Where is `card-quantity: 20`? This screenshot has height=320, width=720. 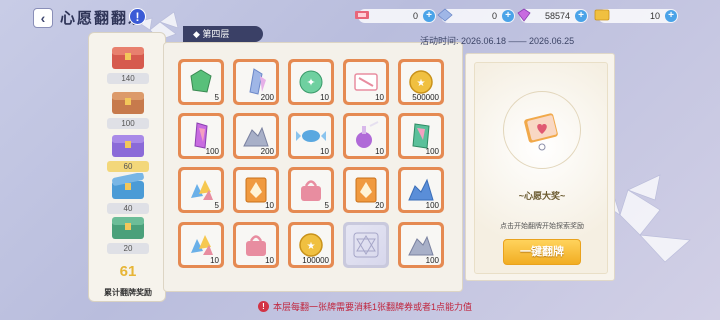 card-quantity: 20 is located at coordinates (379, 205).